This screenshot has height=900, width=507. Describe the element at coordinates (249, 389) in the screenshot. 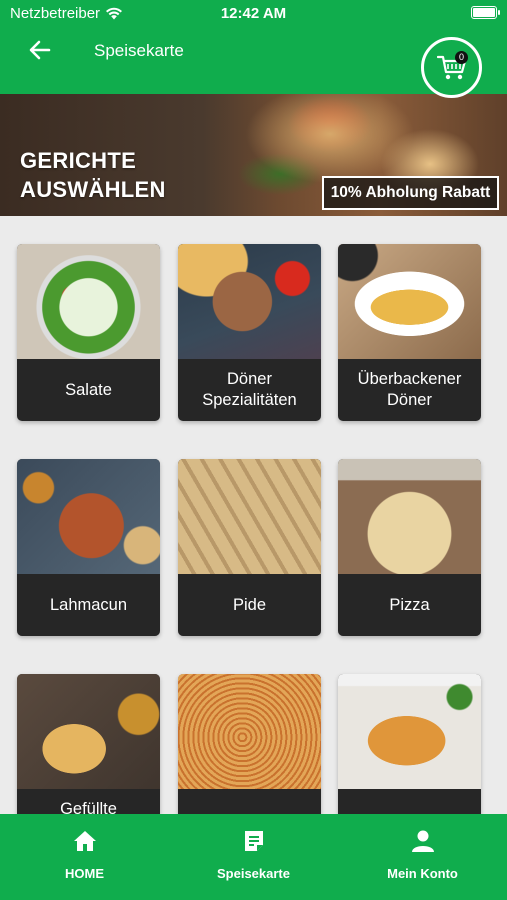

I see `category-label: Döner Spezialitäten` at that location.